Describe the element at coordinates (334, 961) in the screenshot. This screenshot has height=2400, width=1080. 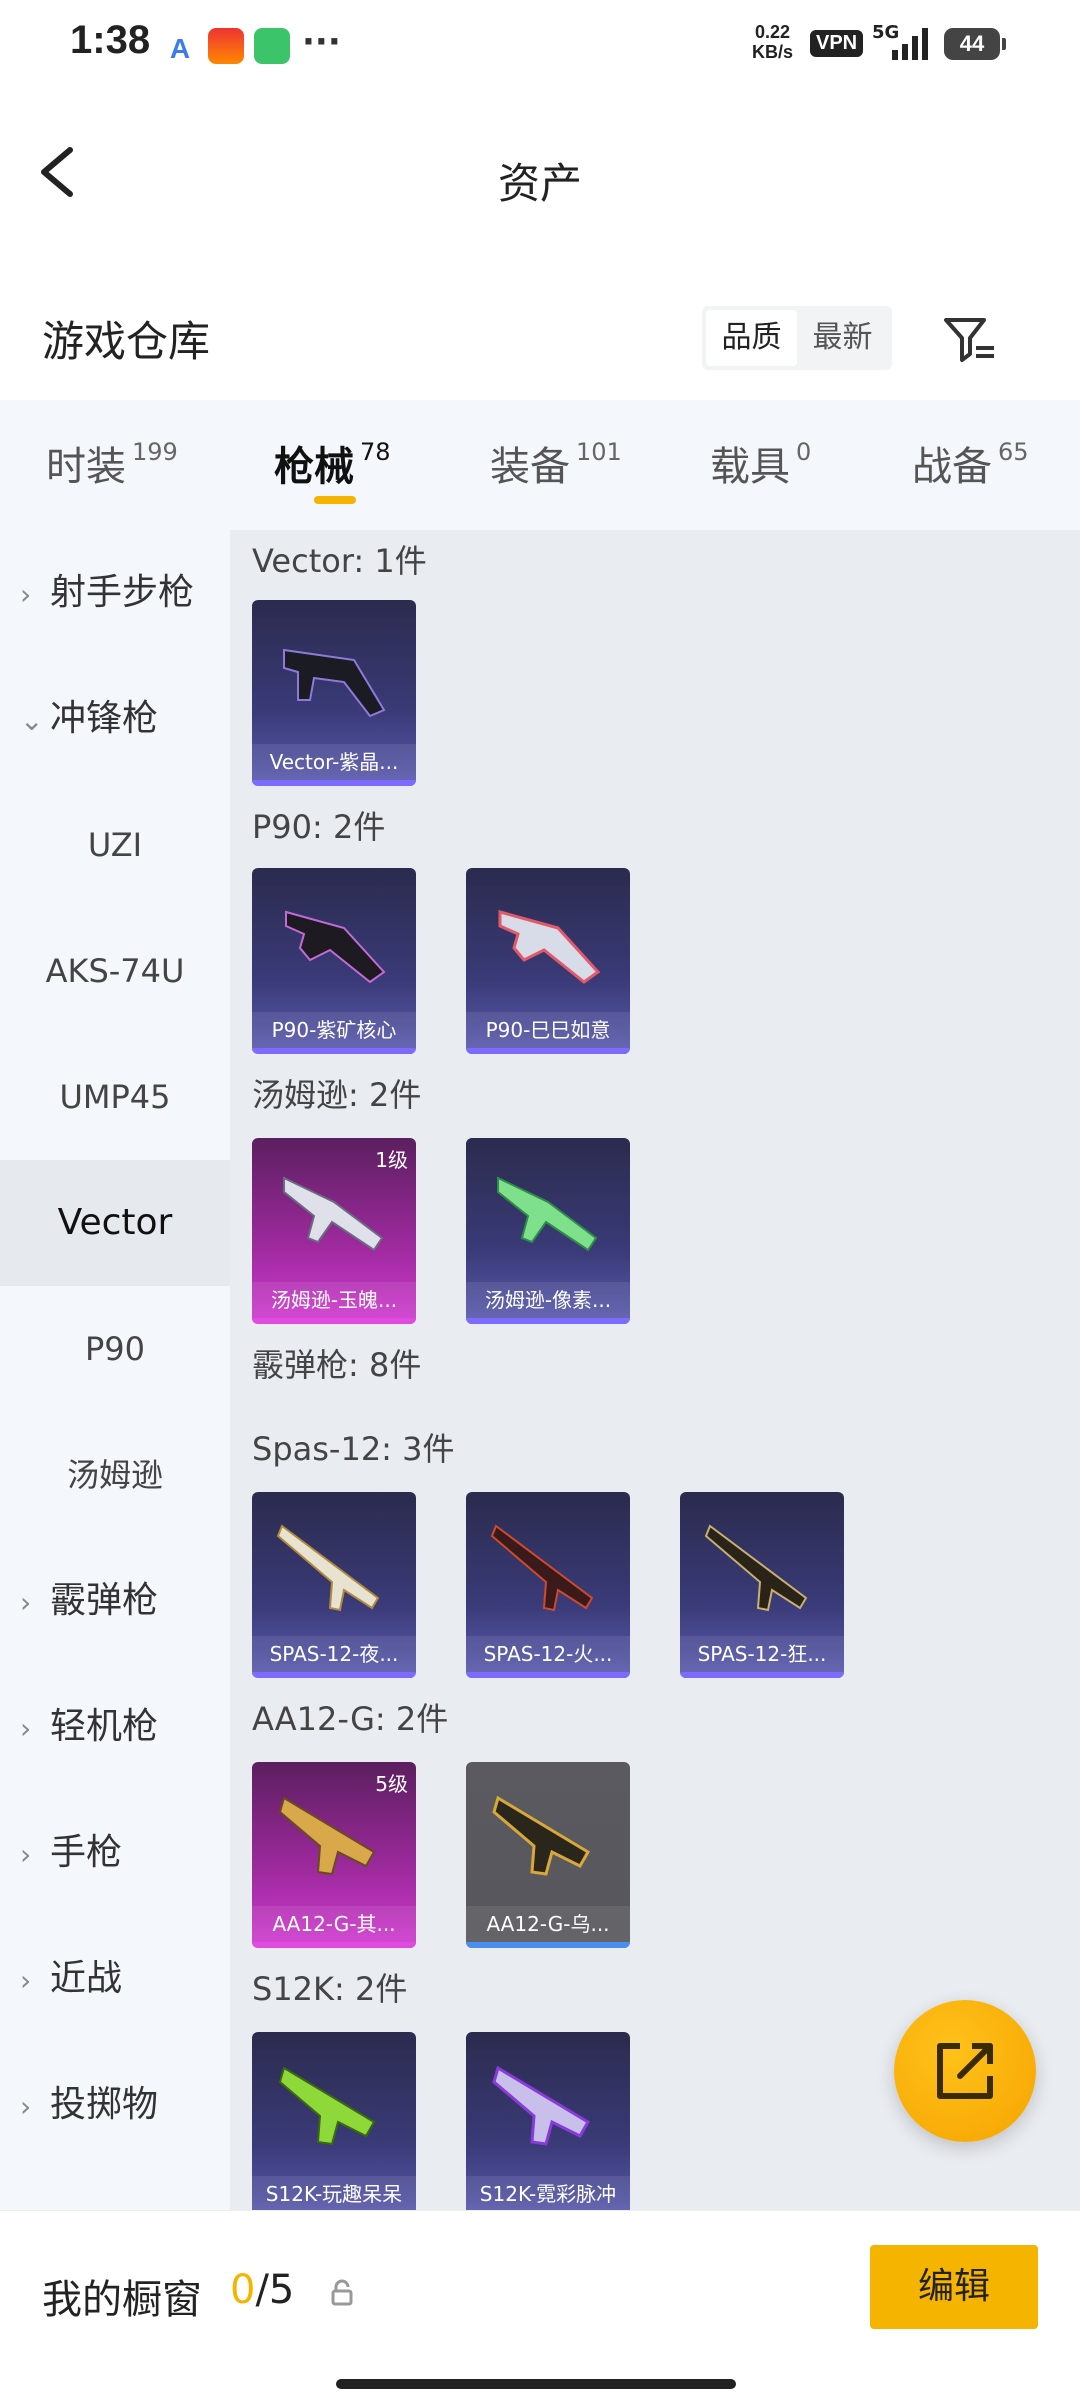
I see `skin-card: P90-紫矿核心` at that location.